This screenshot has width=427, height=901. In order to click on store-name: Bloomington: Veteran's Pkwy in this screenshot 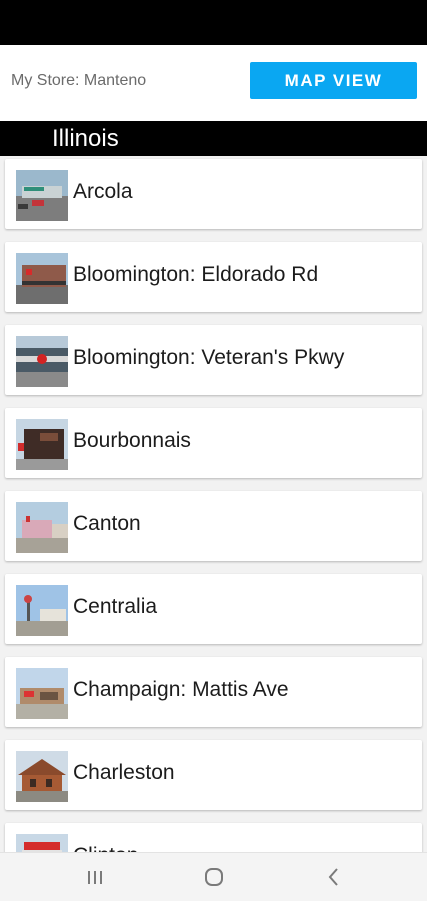, I will do `click(209, 357)`.